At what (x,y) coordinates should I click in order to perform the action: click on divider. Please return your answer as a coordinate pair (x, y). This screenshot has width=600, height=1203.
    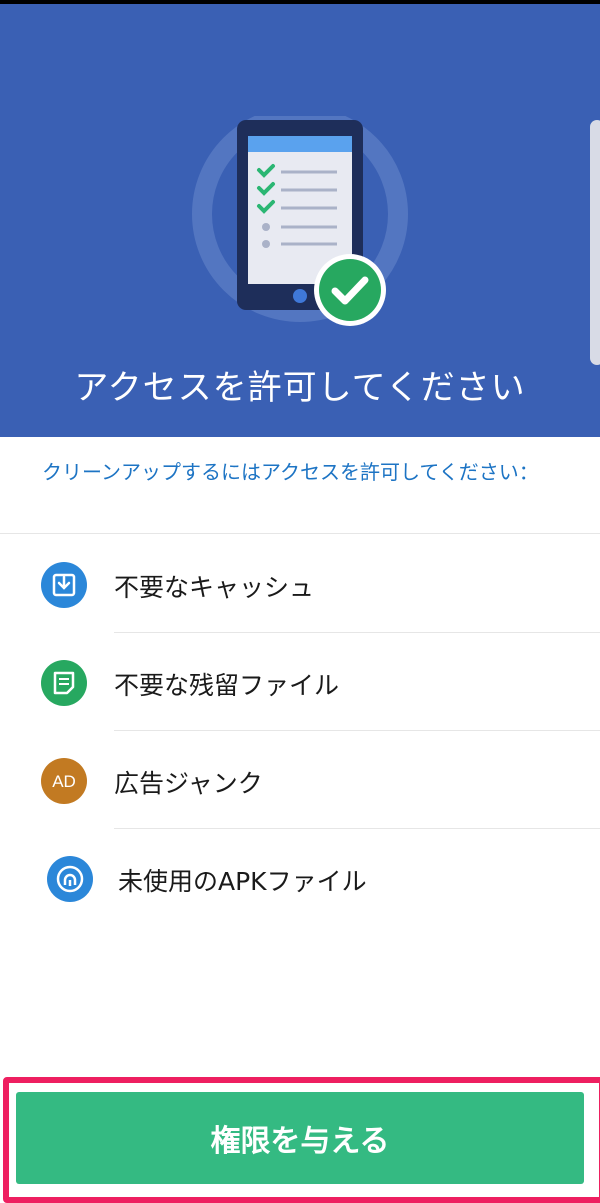
    Looking at the image, I should click on (300, 533).